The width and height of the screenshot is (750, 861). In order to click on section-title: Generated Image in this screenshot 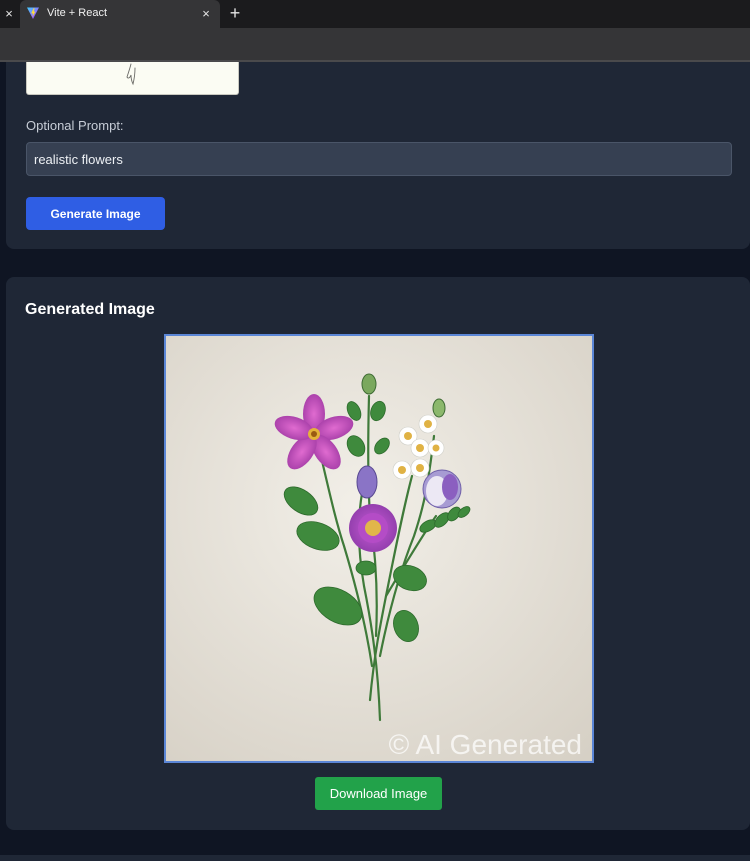, I will do `click(90, 309)`.